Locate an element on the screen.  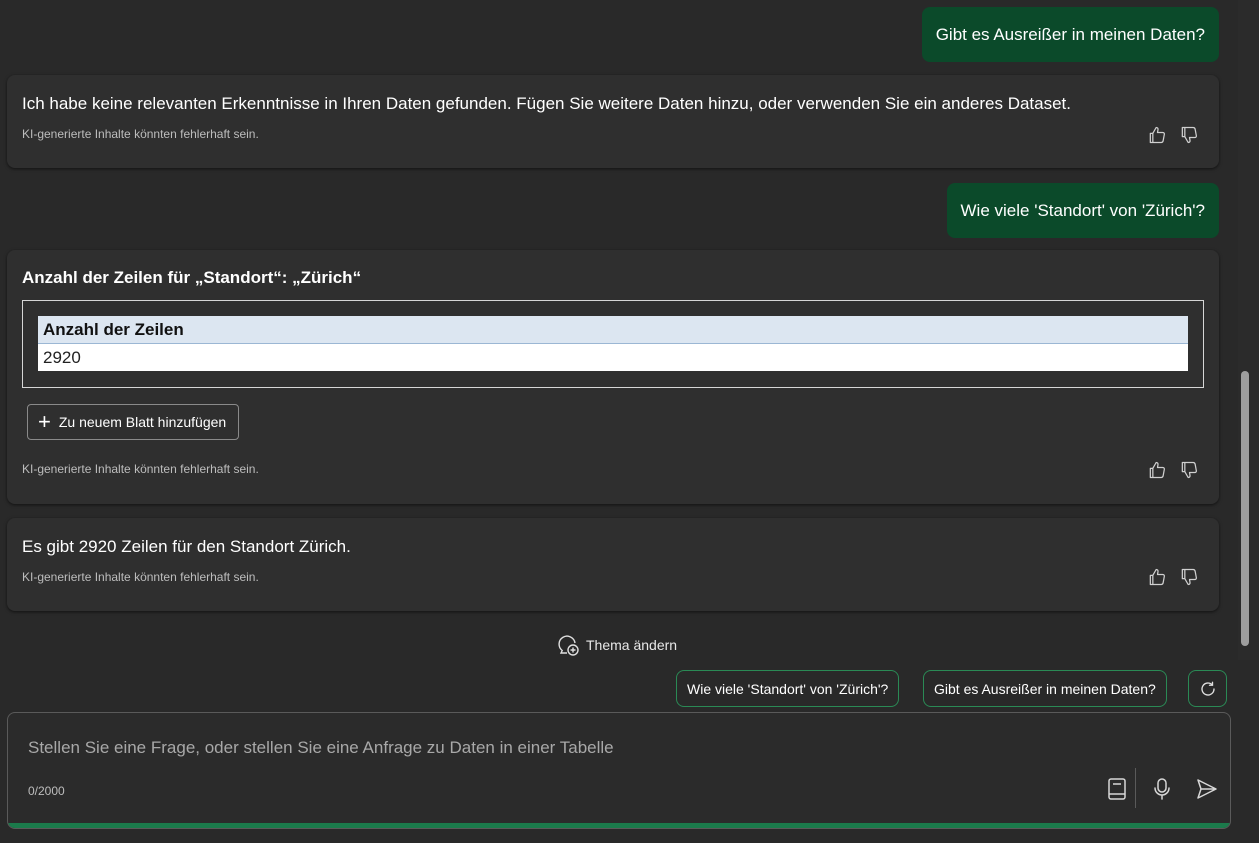
user-message: Wie viele 'Standort' von 'Zürich'? is located at coordinates (1082, 210).